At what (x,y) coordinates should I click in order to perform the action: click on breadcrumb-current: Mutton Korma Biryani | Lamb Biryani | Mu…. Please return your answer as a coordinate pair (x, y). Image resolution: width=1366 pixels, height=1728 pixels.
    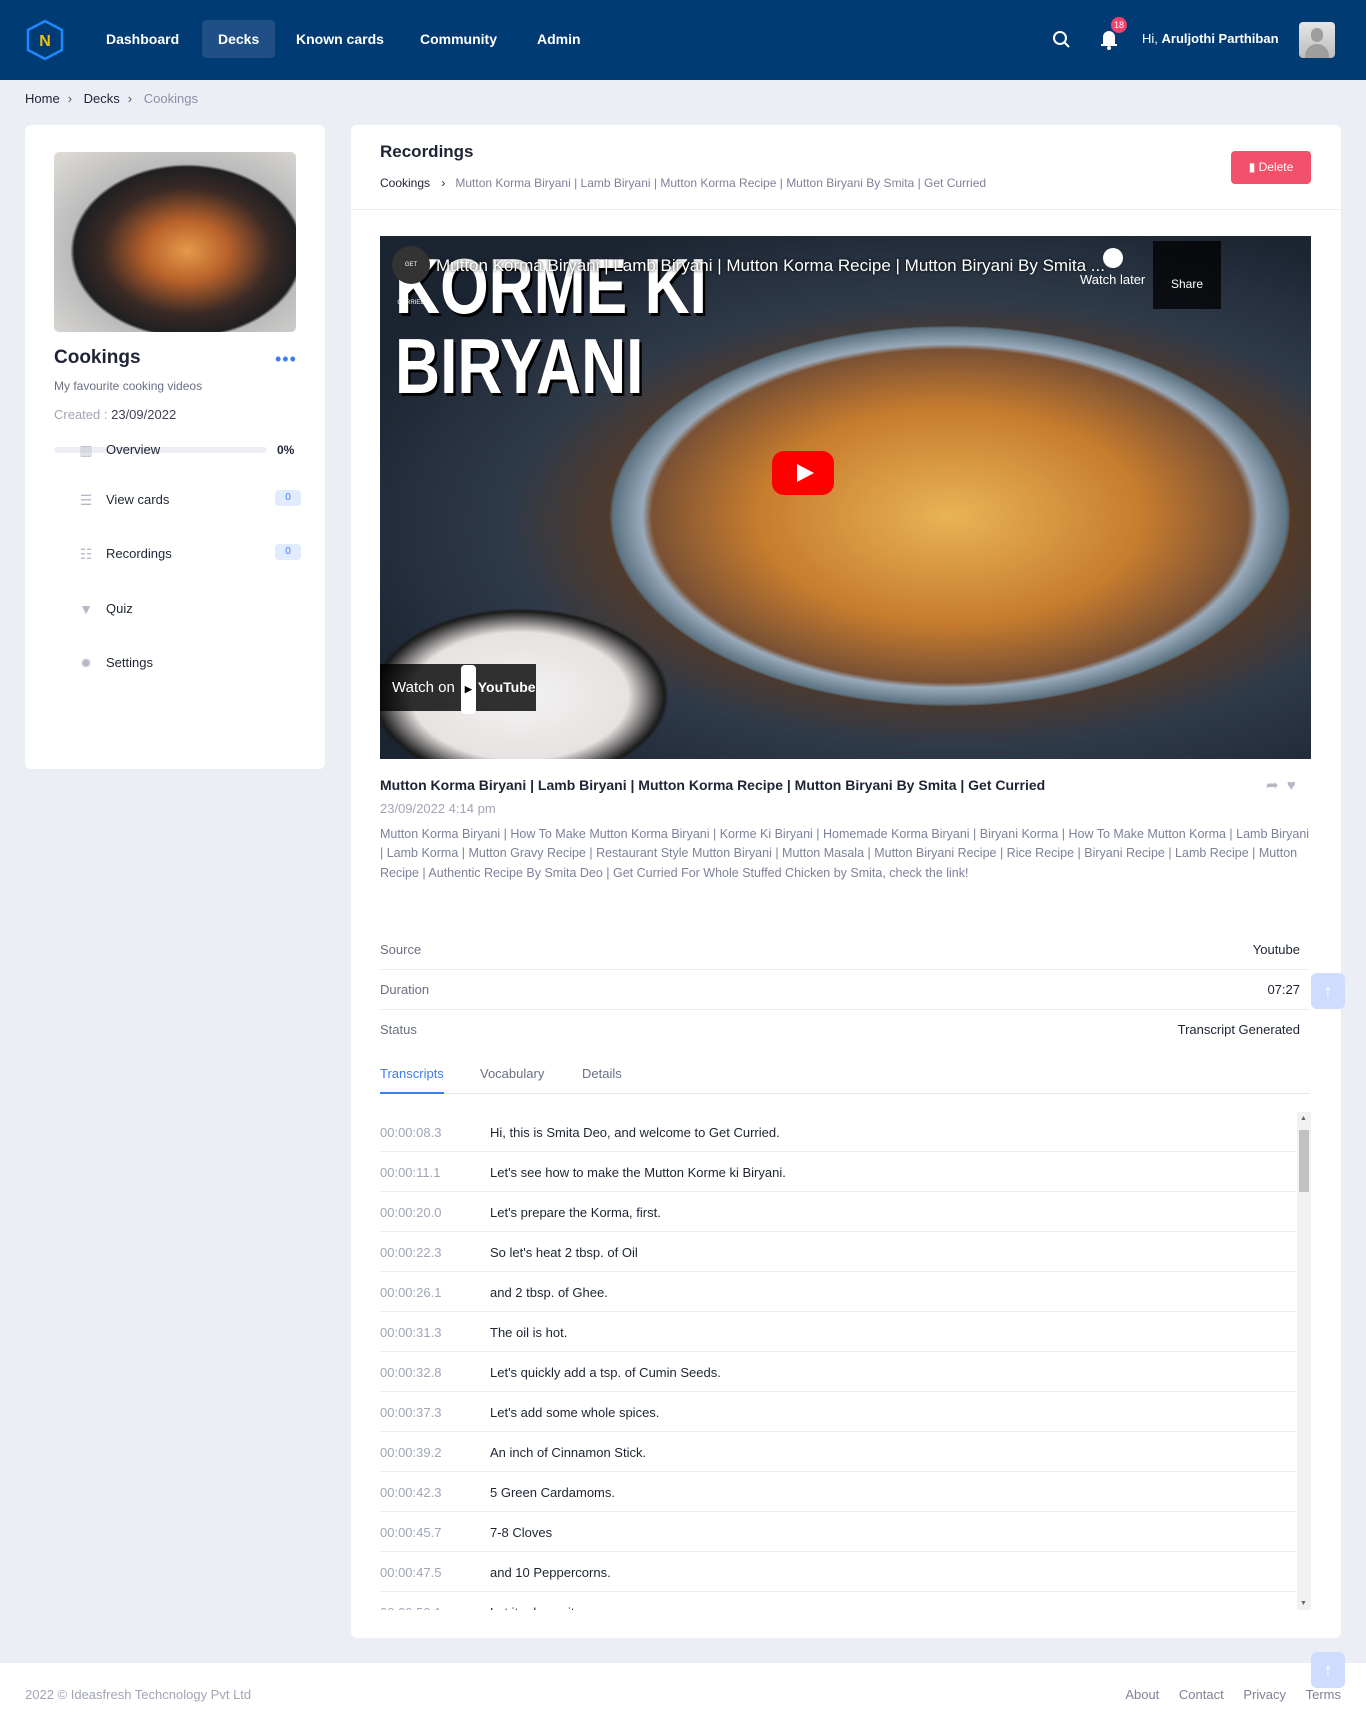
    Looking at the image, I should click on (721, 183).